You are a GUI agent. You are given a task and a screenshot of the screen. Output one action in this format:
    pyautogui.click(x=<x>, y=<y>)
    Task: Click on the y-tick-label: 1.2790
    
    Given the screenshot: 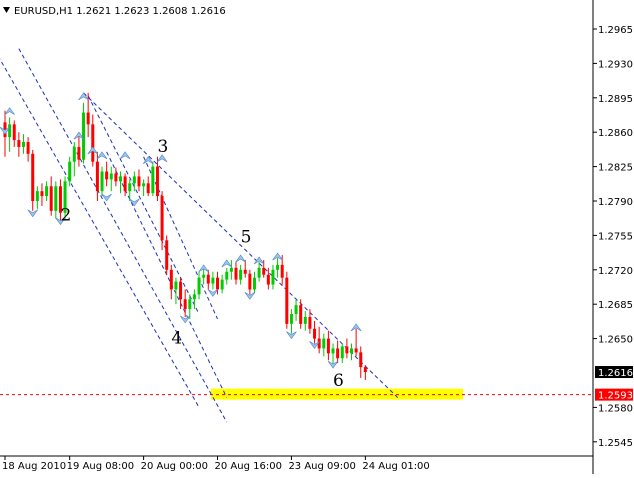 What is the action you would take?
    pyautogui.click(x=615, y=202)
    